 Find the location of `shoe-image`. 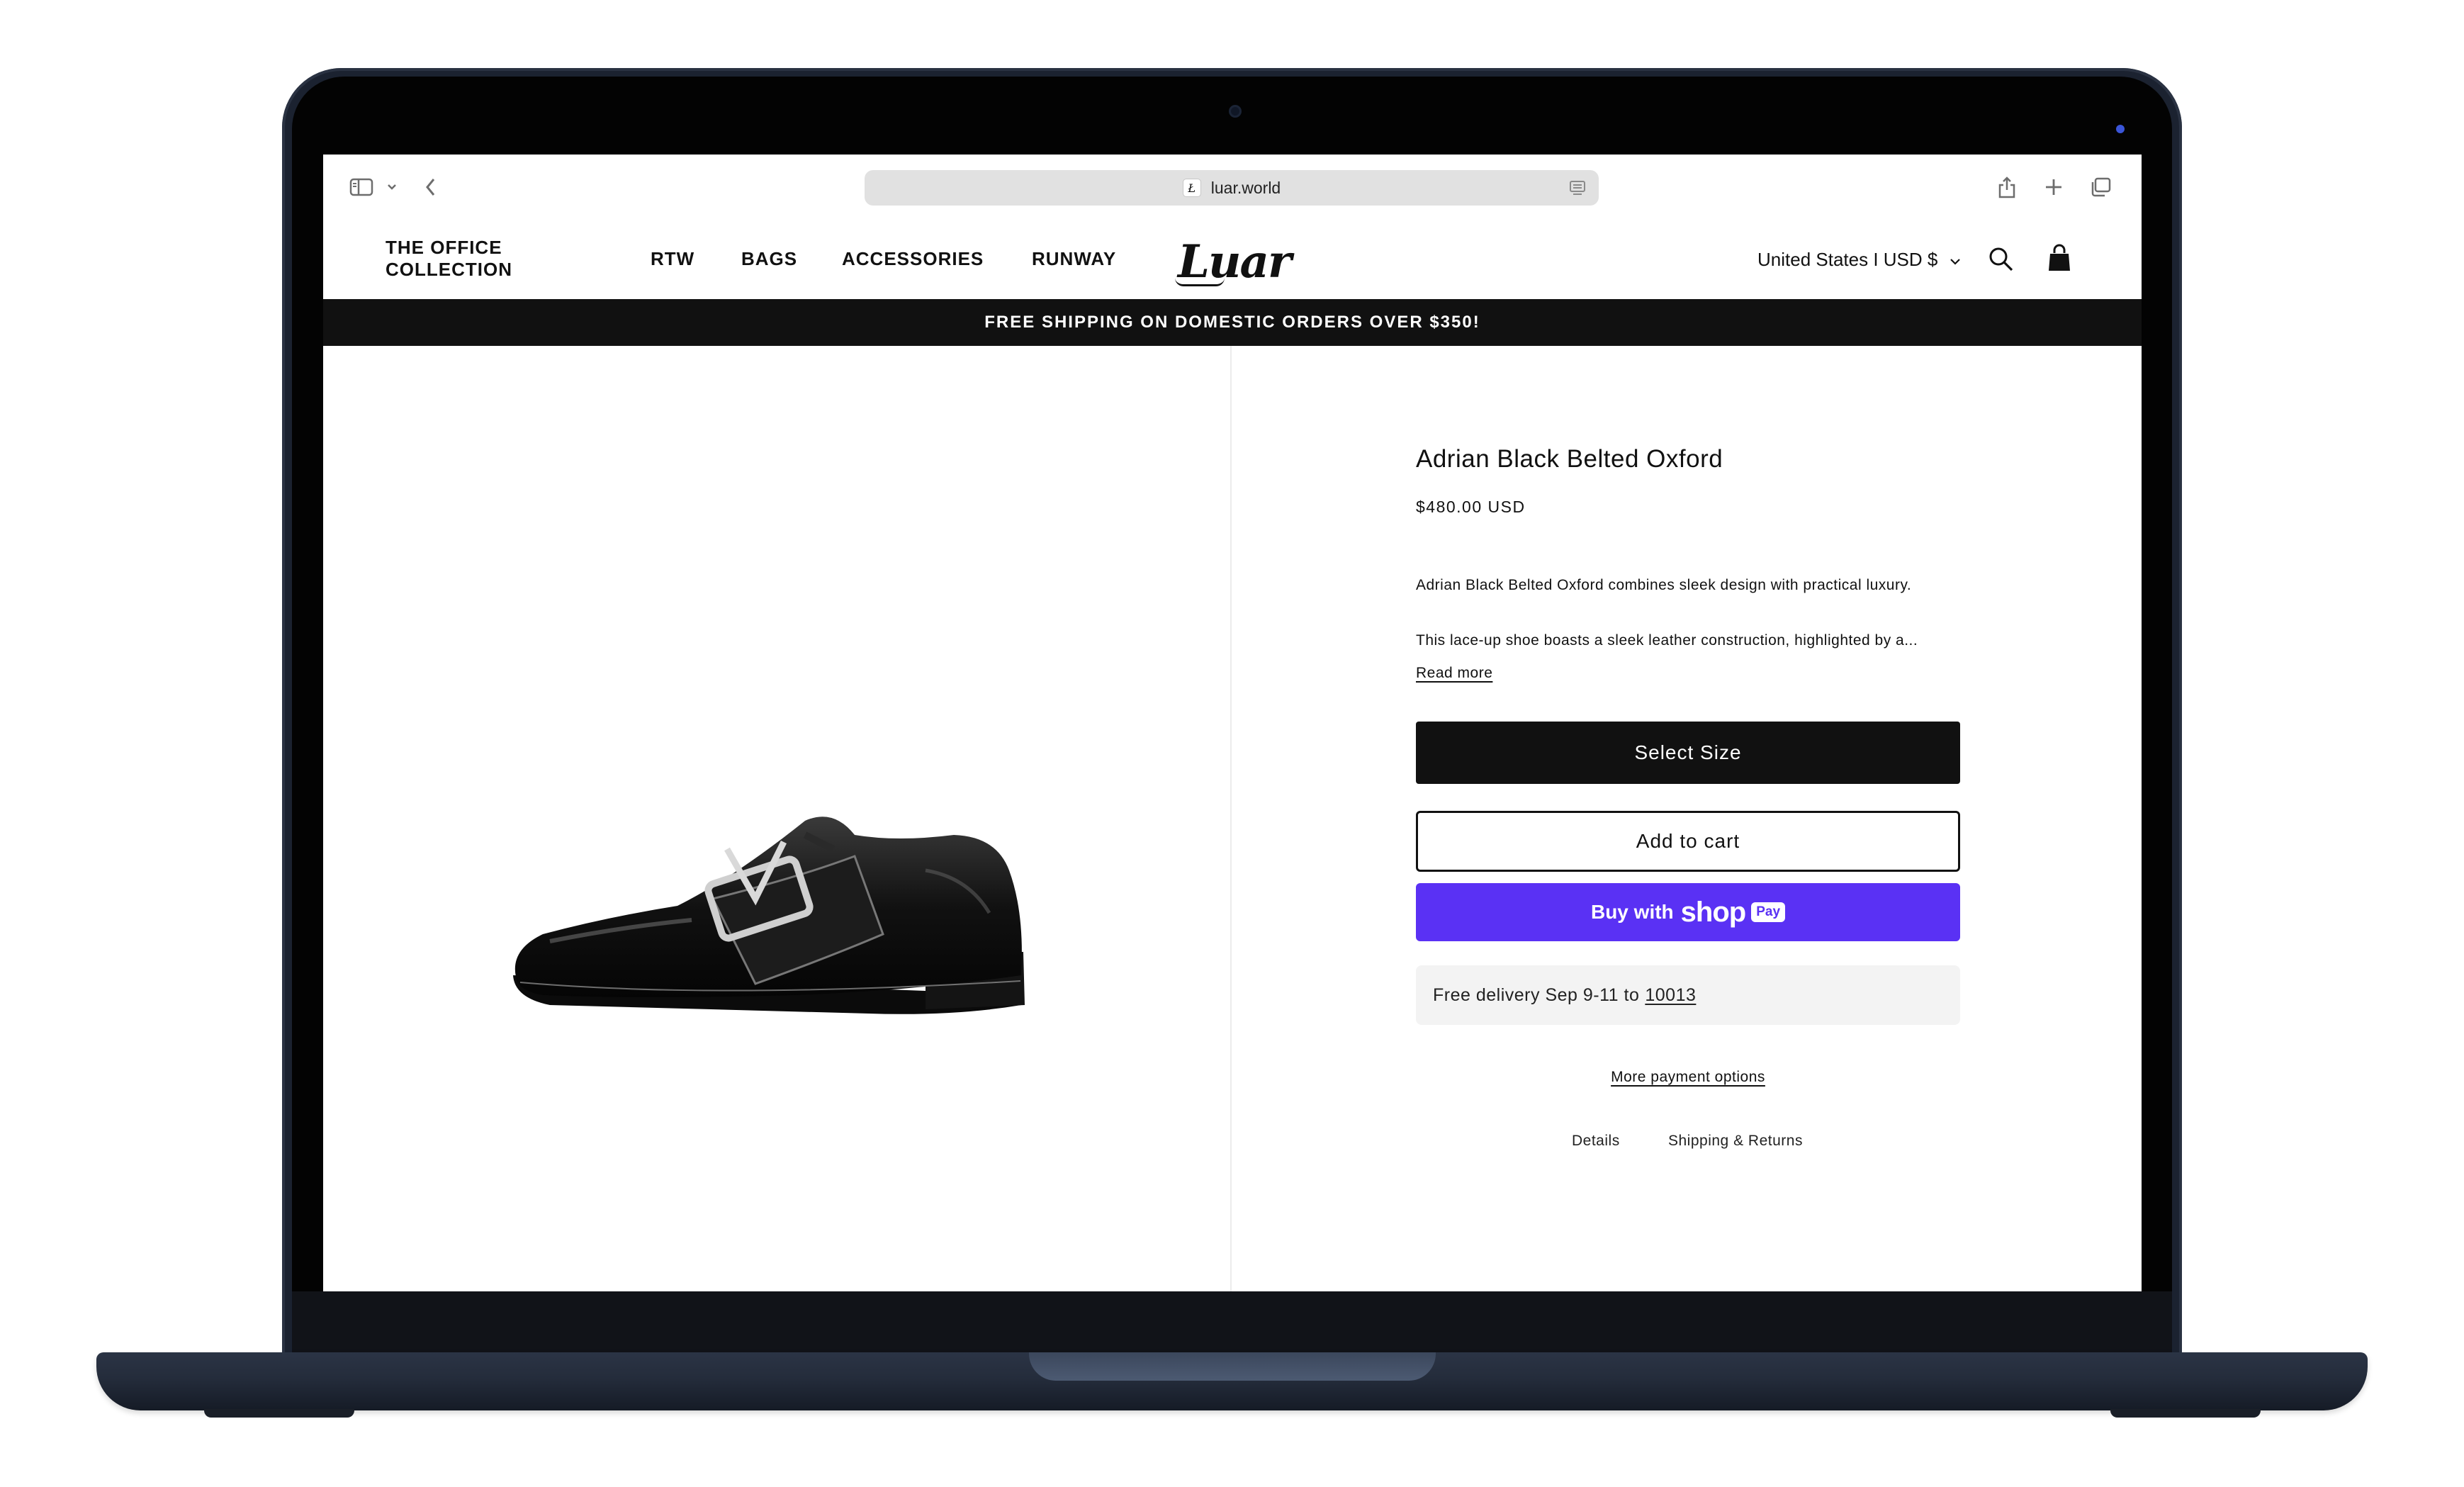

shoe-image is located at coordinates (776, 912).